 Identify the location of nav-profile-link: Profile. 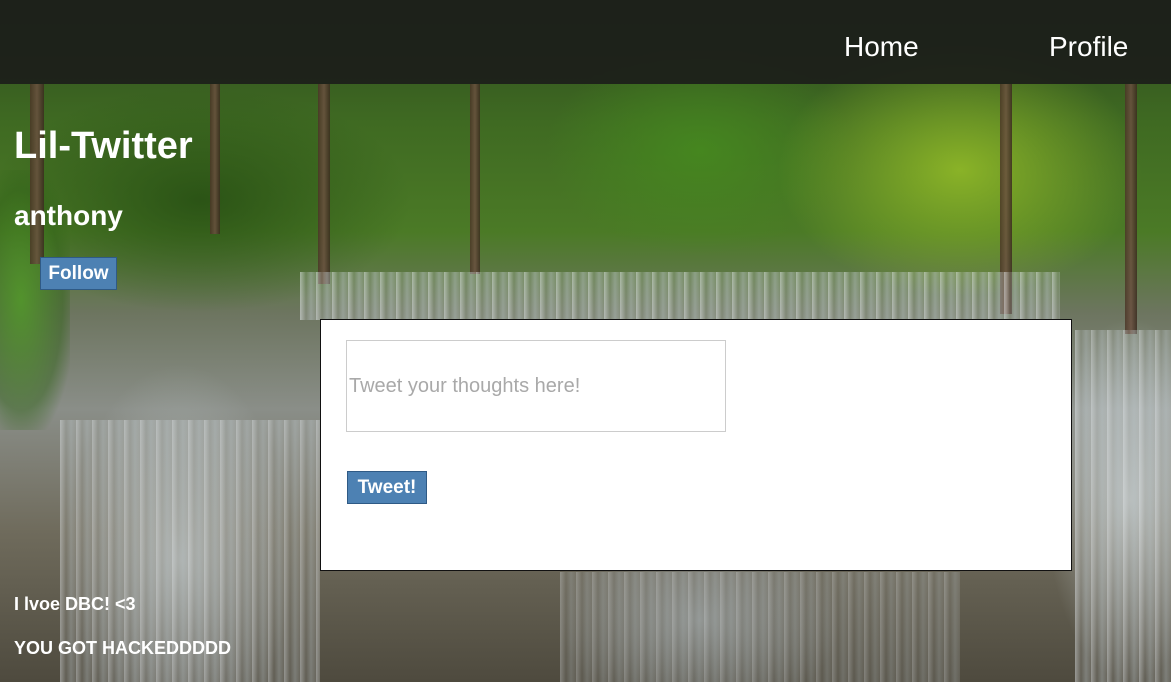
(1088, 47).